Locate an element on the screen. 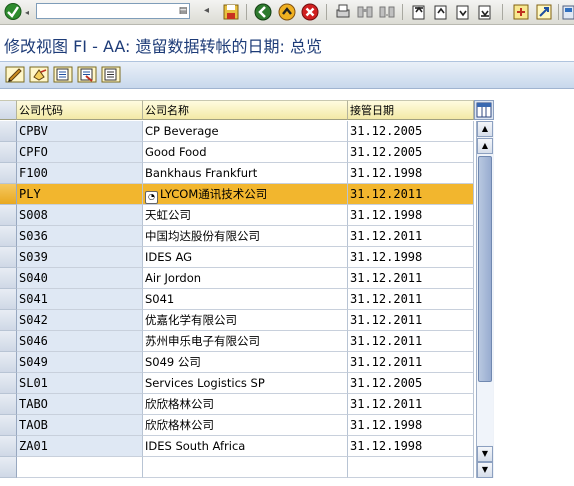 Image resolution: width=574 pixels, height=486 pixels. detail-icon: ◔ is located at coordinates (151, 197).